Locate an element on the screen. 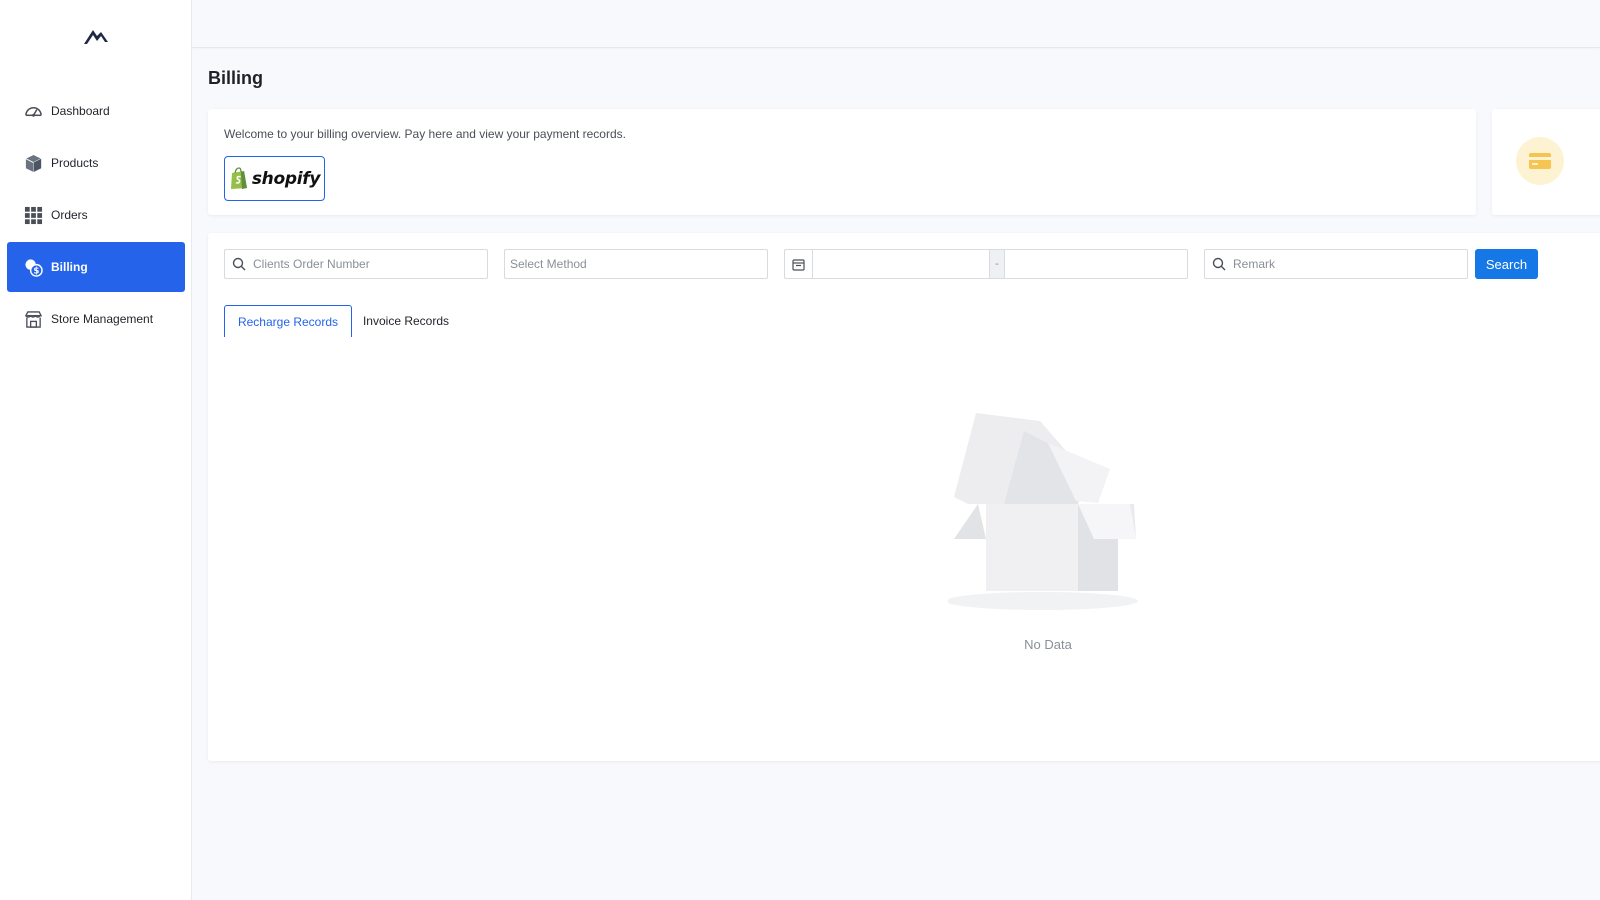  remark-search-input: Remark is located at coordinates (1336, 264).